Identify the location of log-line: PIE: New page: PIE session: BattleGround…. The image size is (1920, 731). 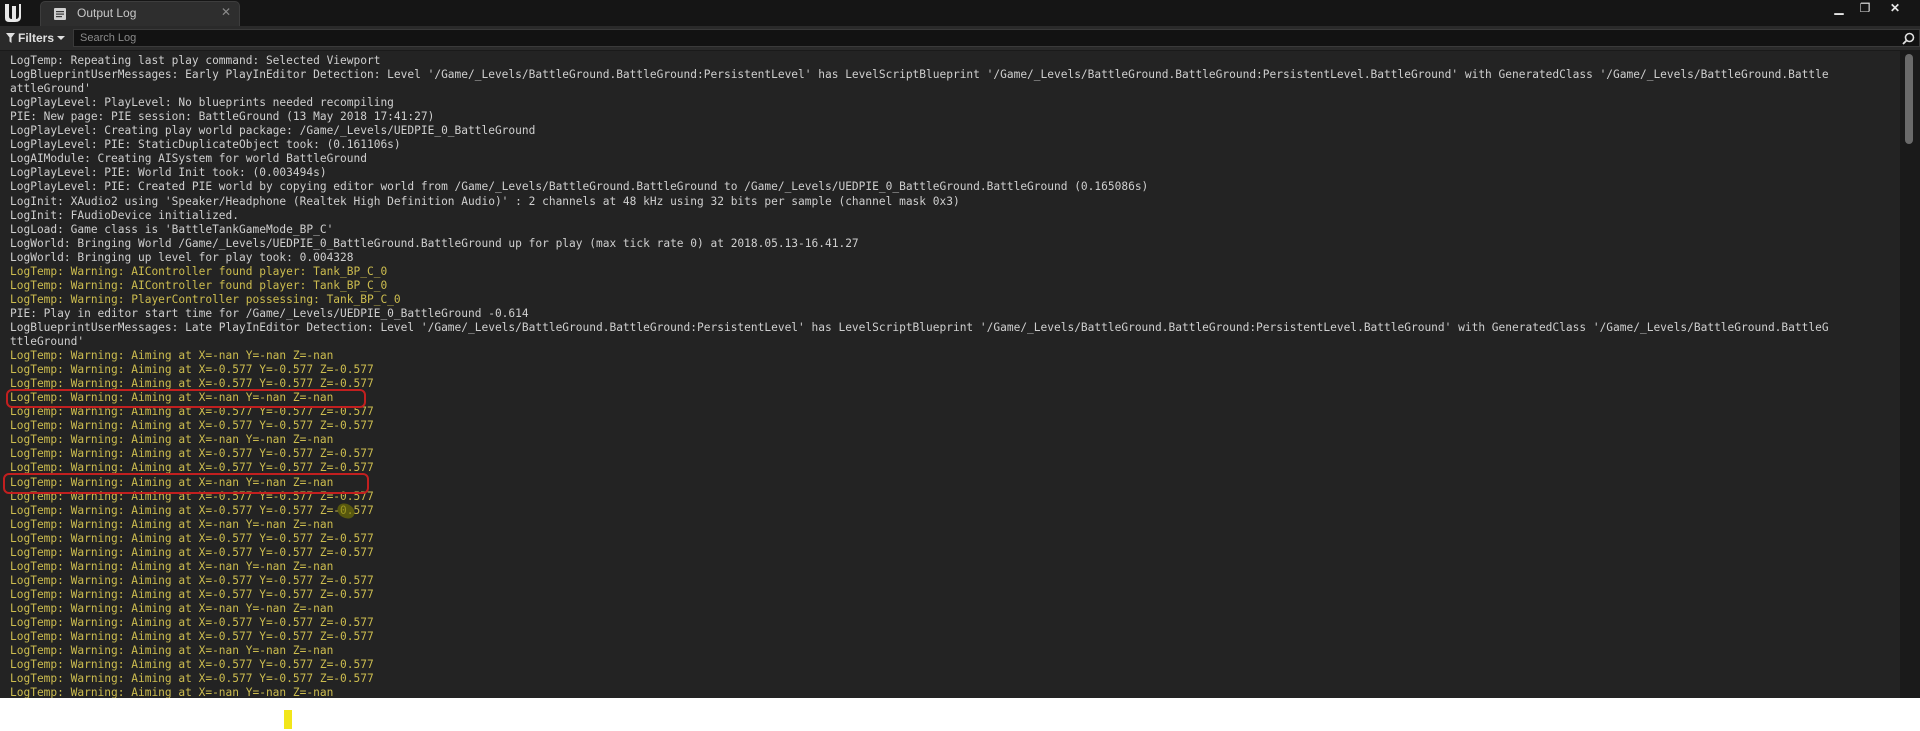
(222, 117).